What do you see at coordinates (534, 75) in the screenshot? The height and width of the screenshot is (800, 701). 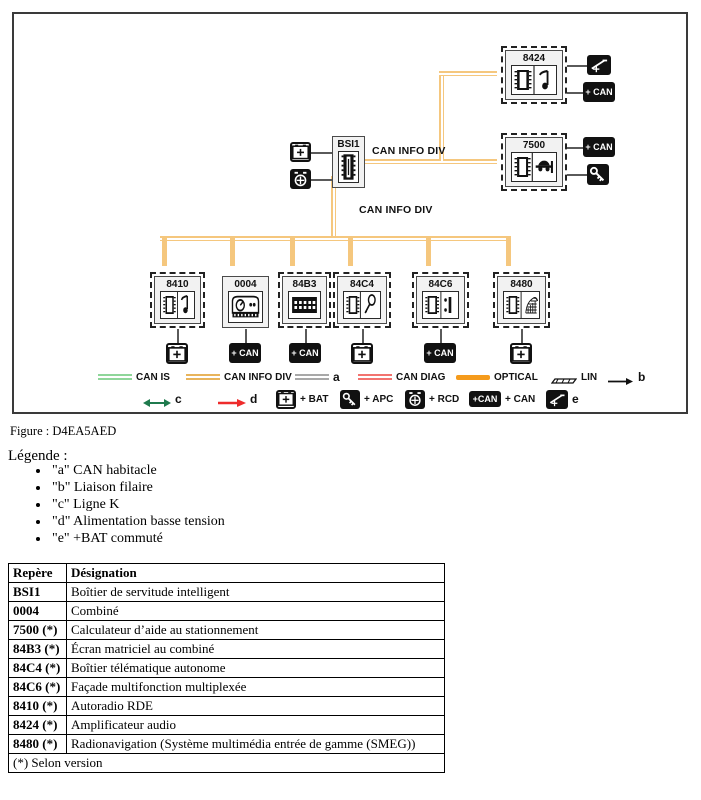 I see `ecu-8424: 8424` at bounding box center [534, 75].